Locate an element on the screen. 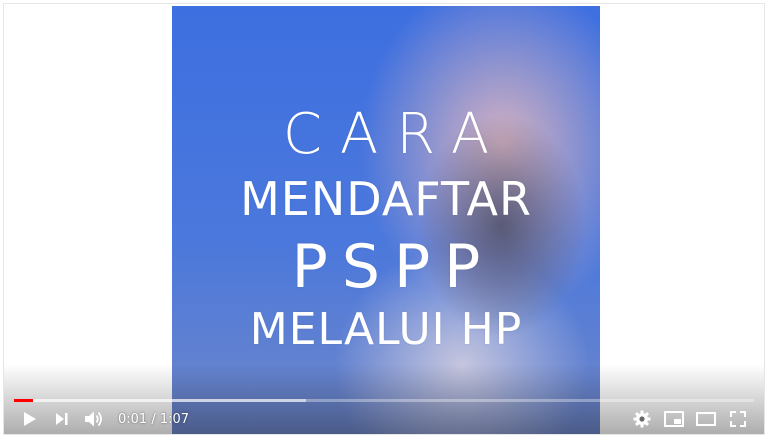 This screenshot has width=768, height=436. progress-bar is located at coordinates (384, 400).